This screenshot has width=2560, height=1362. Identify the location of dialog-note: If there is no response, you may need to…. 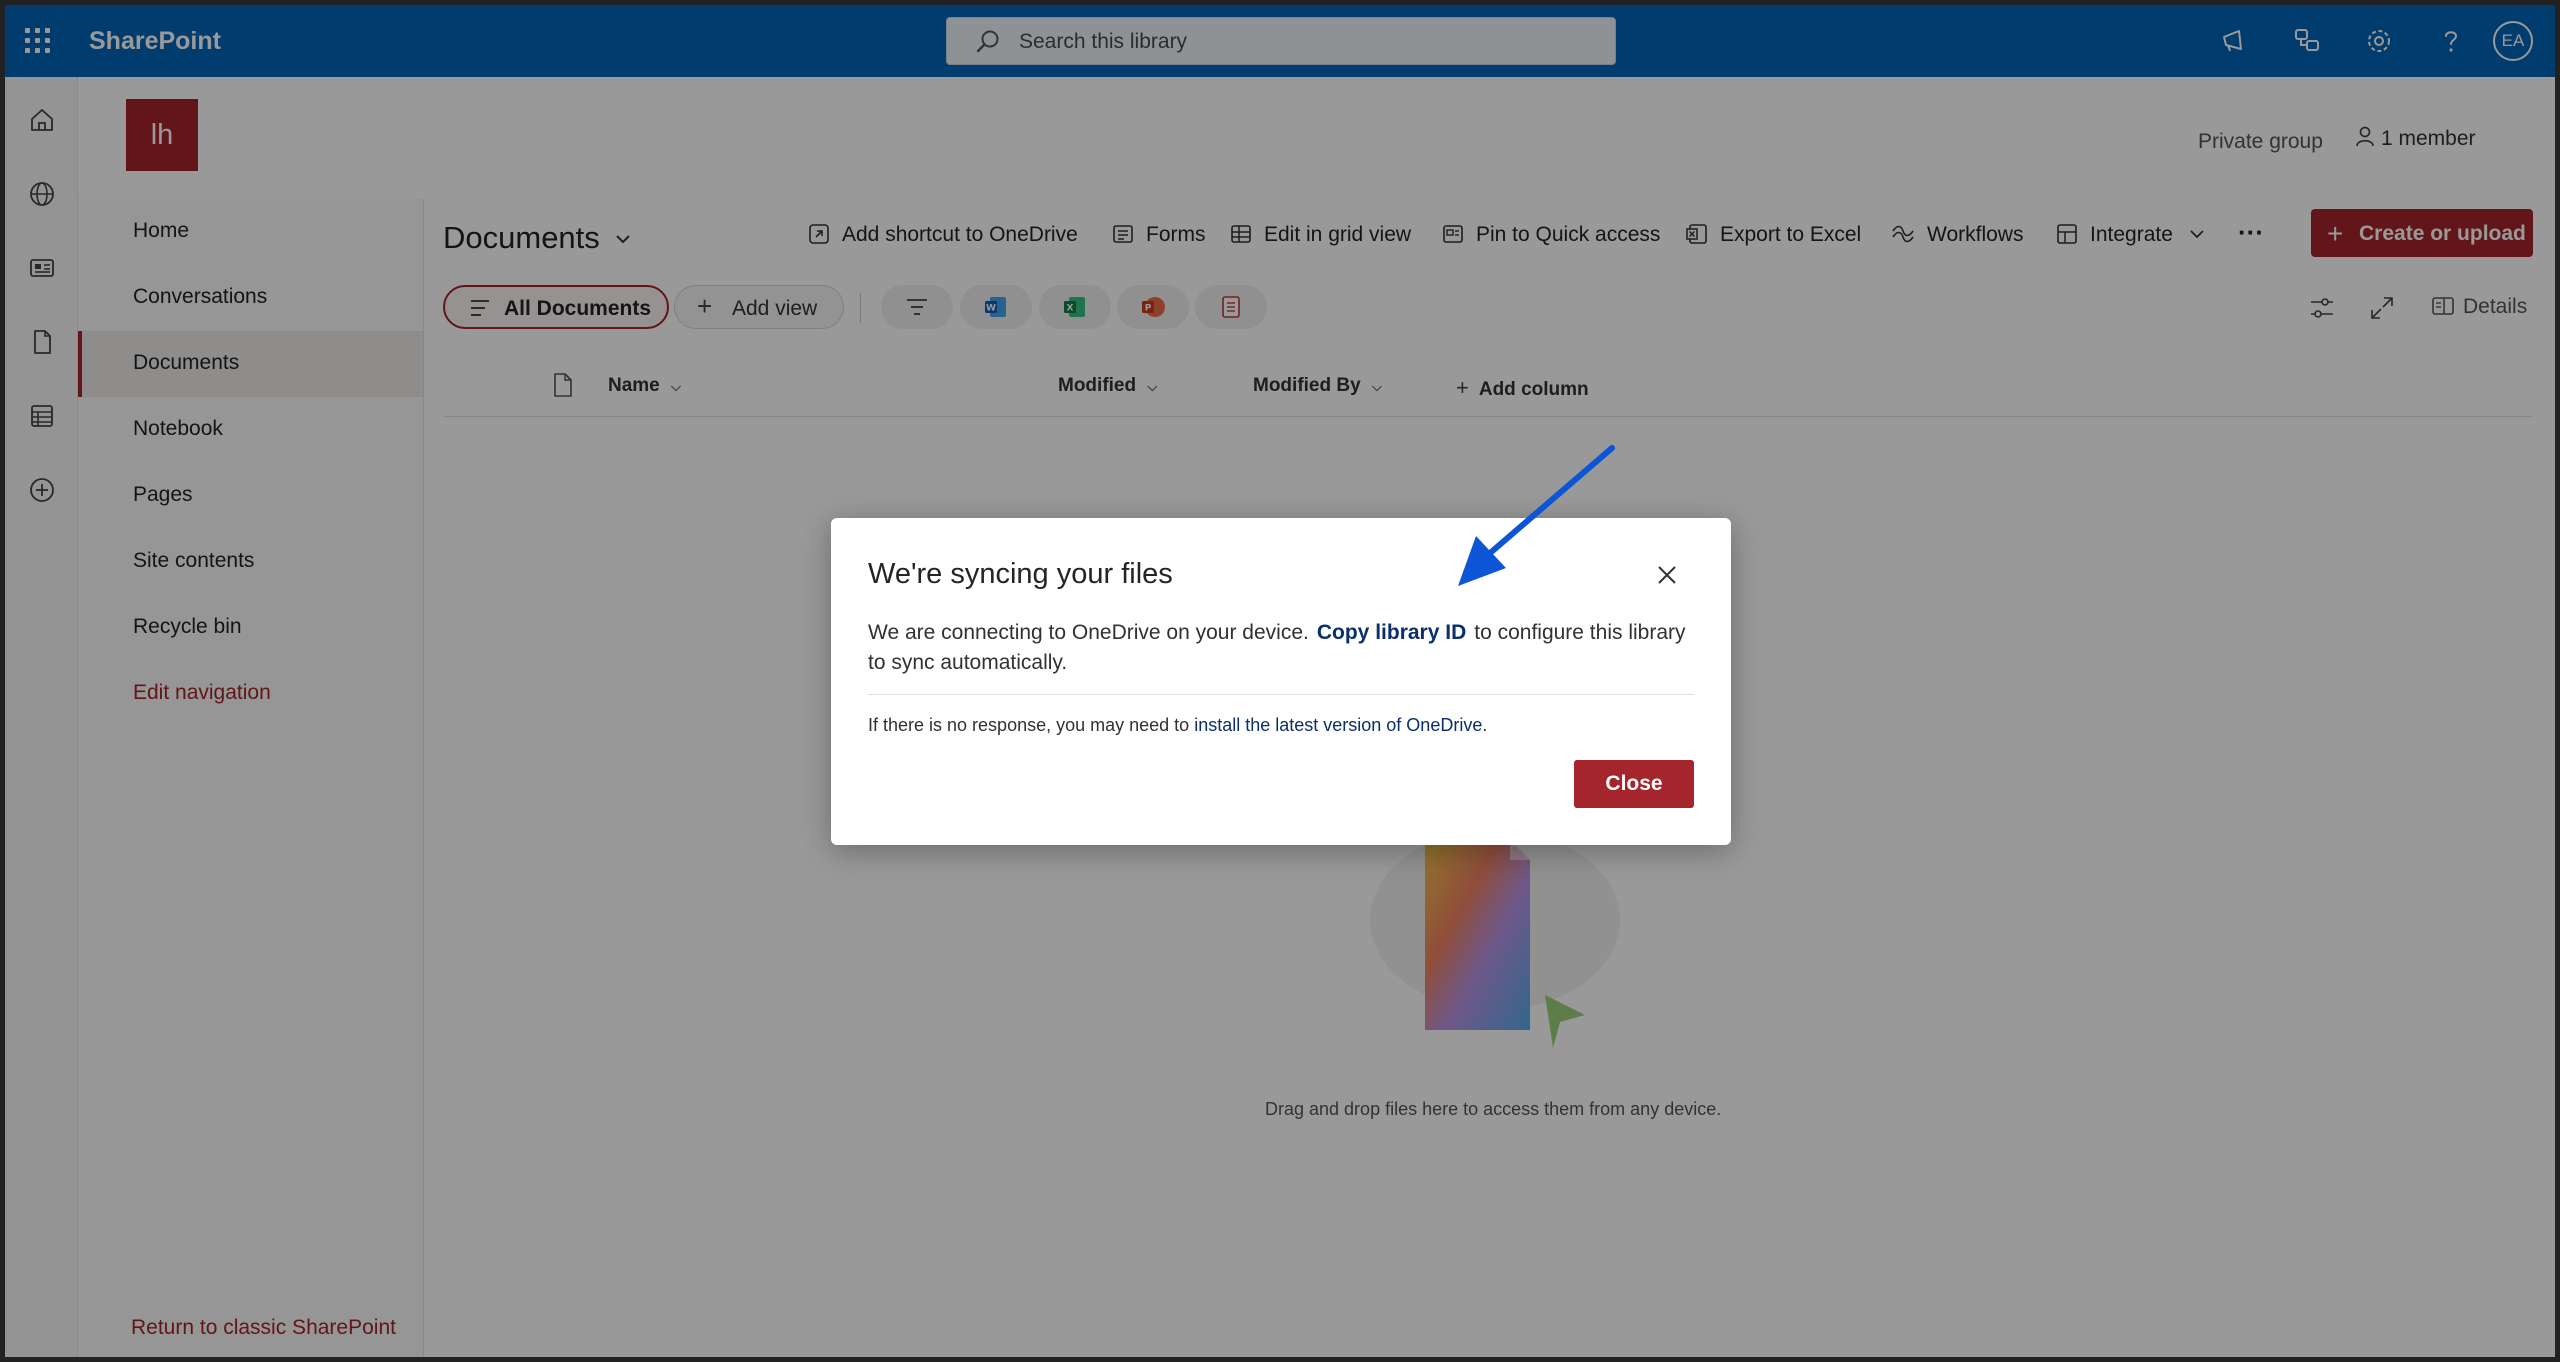
(1177, 725).